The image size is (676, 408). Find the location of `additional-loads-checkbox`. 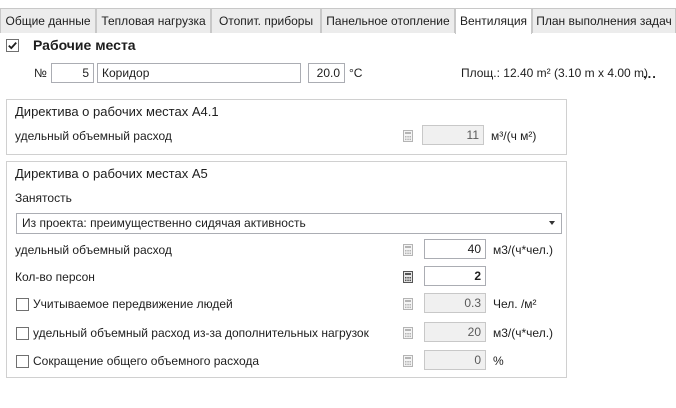

additional-loads-checkbox is located at coordinates (22, 333).